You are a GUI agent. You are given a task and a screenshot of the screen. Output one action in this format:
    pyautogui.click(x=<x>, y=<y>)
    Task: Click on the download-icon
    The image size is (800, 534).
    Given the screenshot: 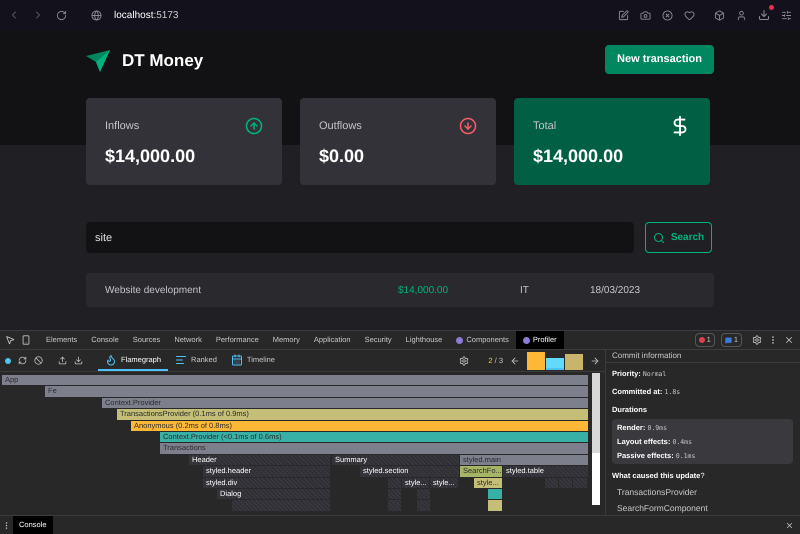 What is the action you would take?
    pyautogui.click(x=78, y=360)
    